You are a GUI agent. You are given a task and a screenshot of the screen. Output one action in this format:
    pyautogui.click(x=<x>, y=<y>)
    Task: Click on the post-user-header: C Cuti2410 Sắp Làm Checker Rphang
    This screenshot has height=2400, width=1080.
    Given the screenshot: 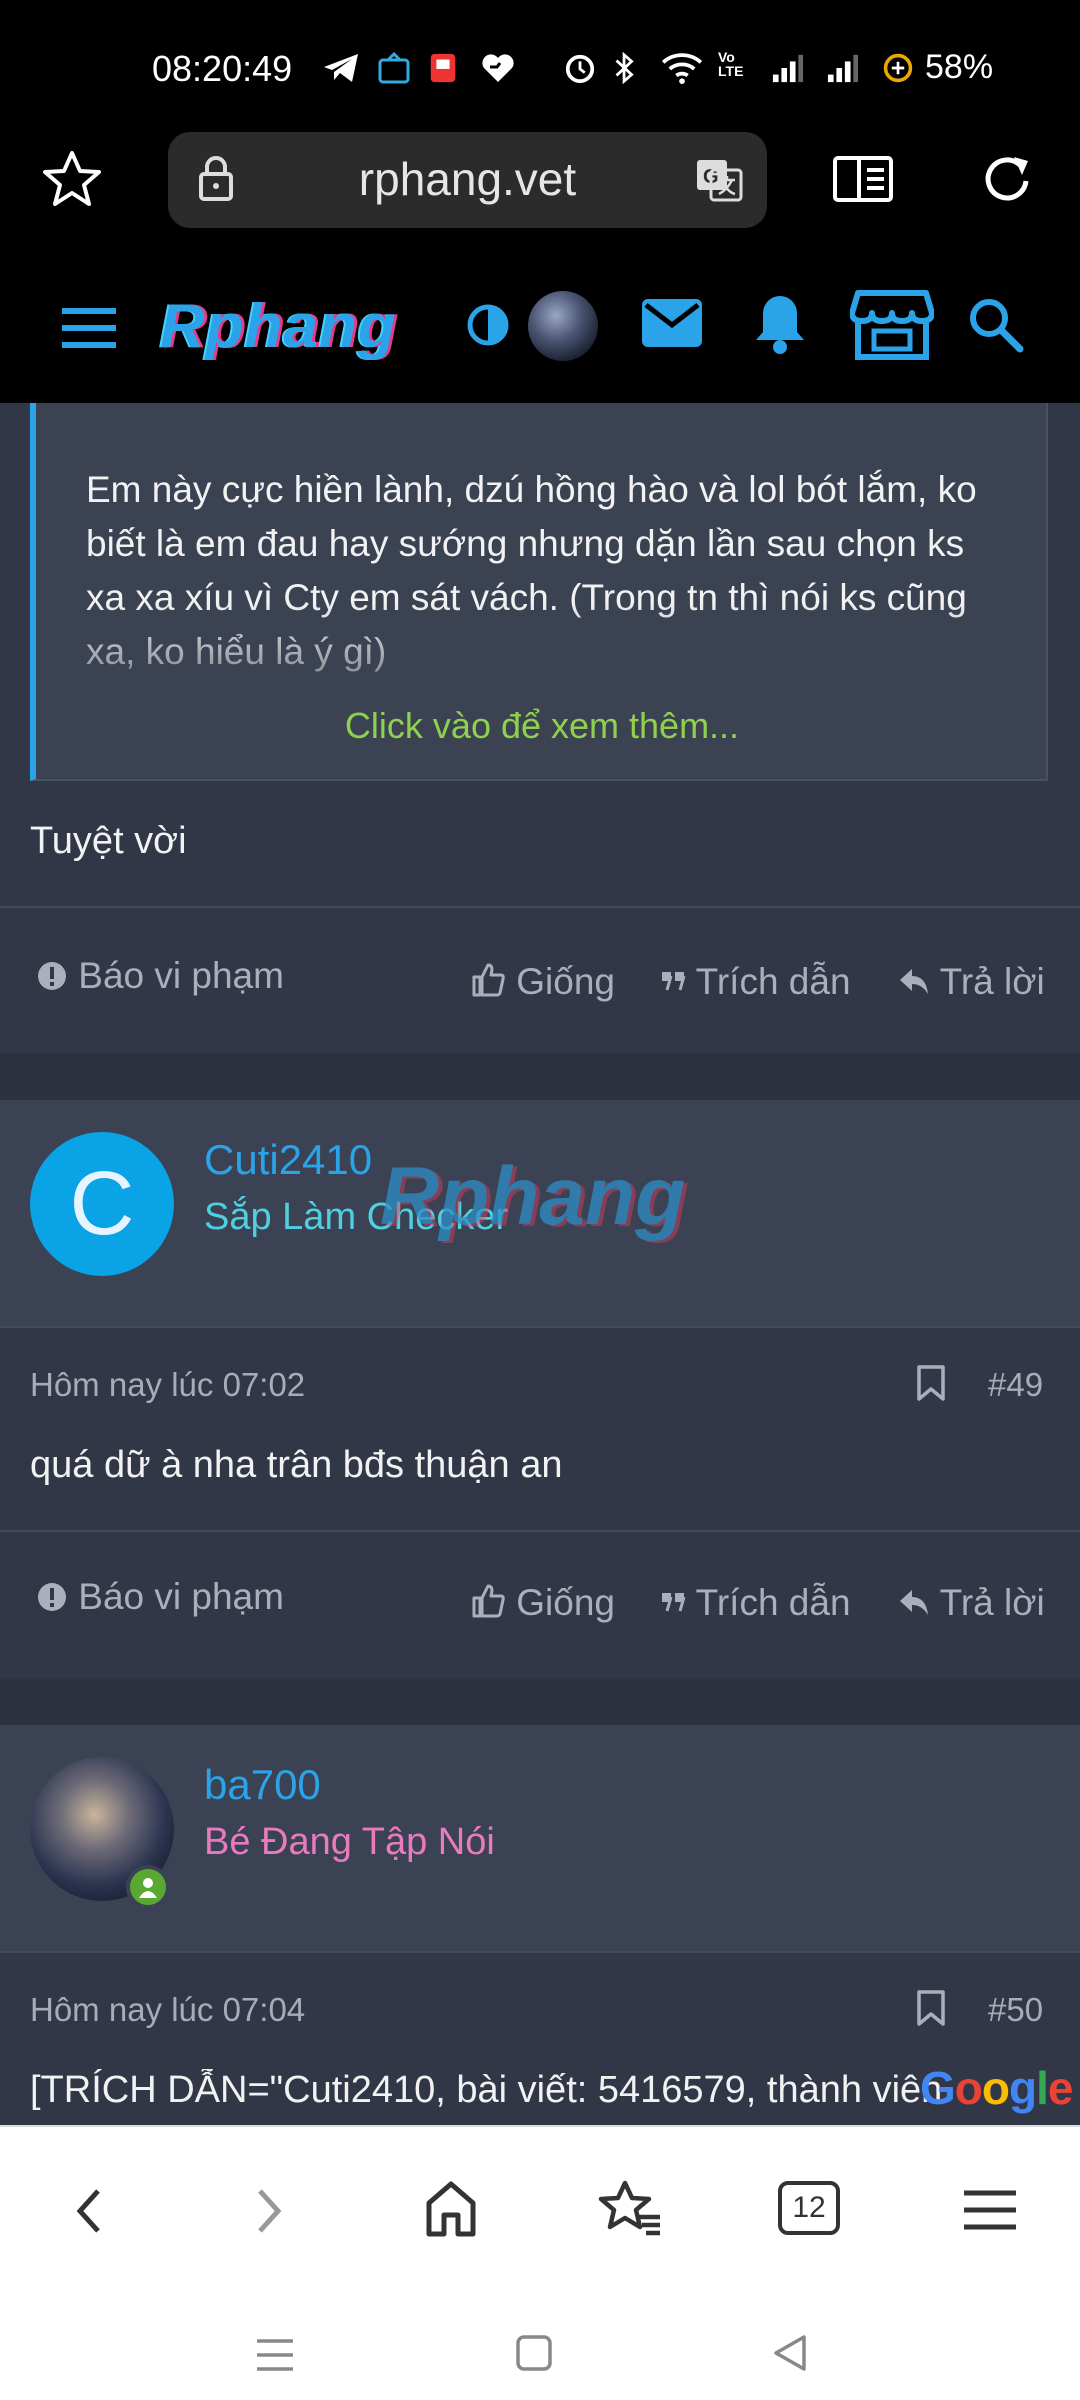 What is the action you would take?
    pyautogui.click(x=540, y=1213)
    